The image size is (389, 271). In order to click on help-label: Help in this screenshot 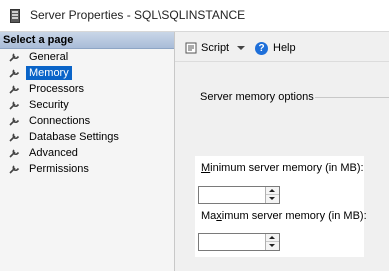, I will do `click(284, 48)`.